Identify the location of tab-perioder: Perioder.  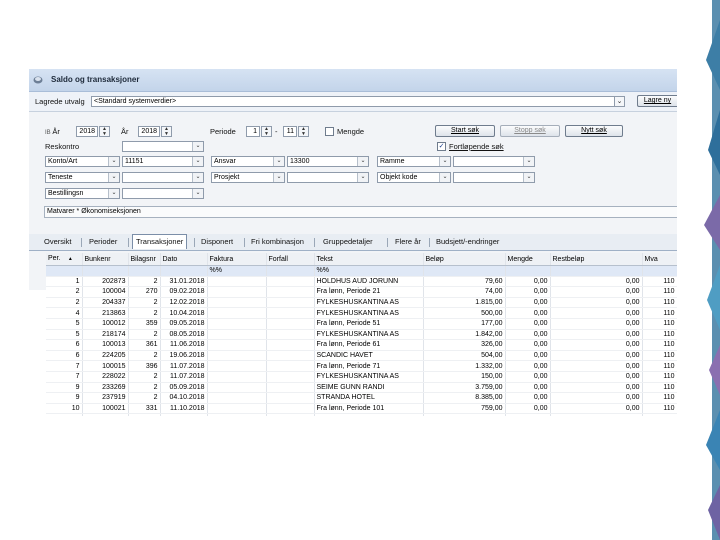
(103, 241).